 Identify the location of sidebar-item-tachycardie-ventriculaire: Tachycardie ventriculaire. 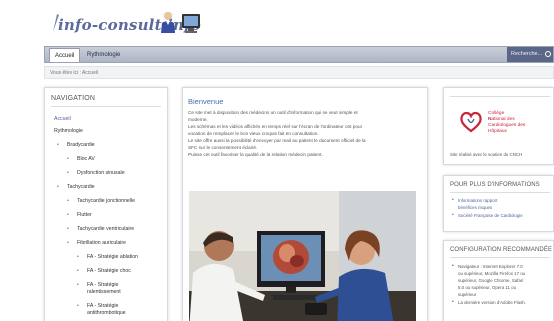
(105, 229).